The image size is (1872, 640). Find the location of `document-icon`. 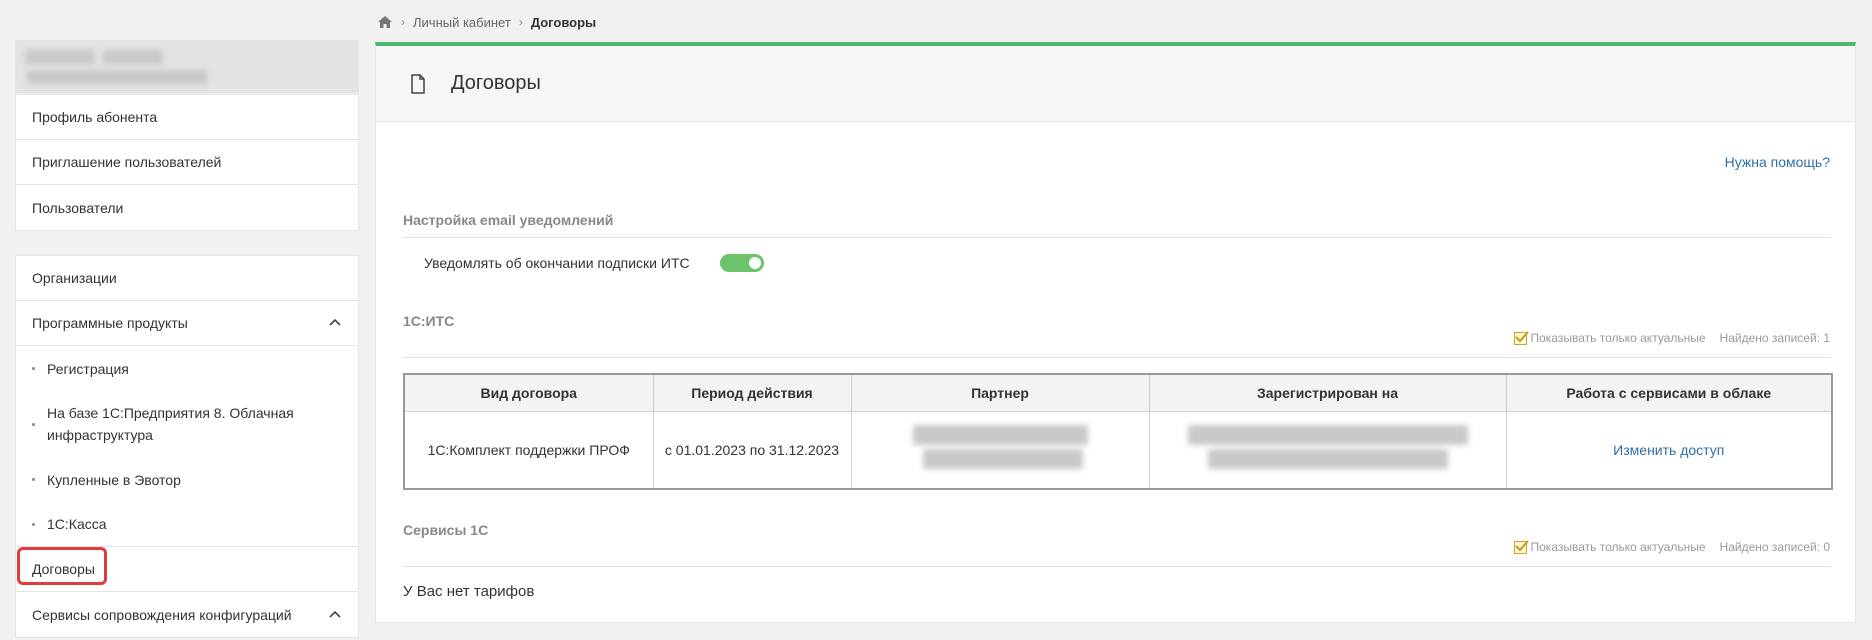

document-icon is located at coordinates (418, 83).